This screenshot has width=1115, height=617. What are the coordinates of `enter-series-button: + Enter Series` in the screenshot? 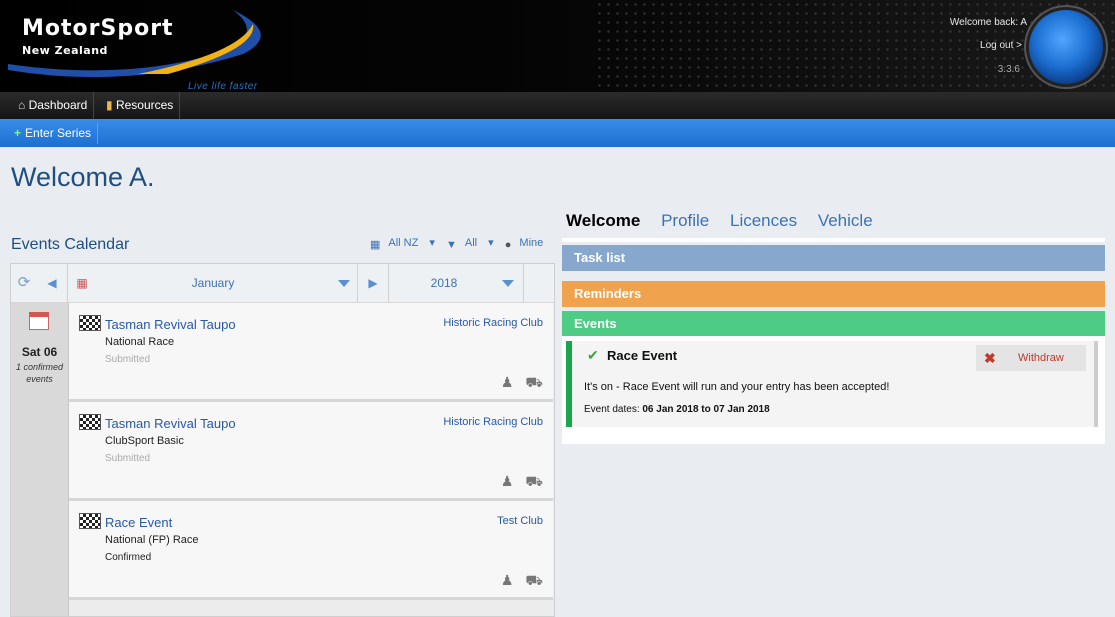 It's located at (54, 133).